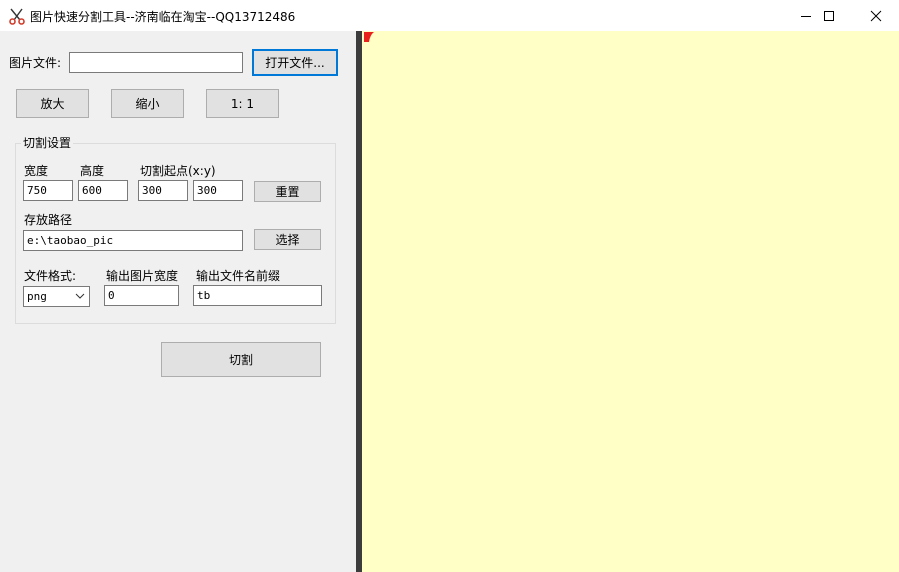 This screenshot has height=572, width=899. I want to click on width-input: 750, so click(48, 190).